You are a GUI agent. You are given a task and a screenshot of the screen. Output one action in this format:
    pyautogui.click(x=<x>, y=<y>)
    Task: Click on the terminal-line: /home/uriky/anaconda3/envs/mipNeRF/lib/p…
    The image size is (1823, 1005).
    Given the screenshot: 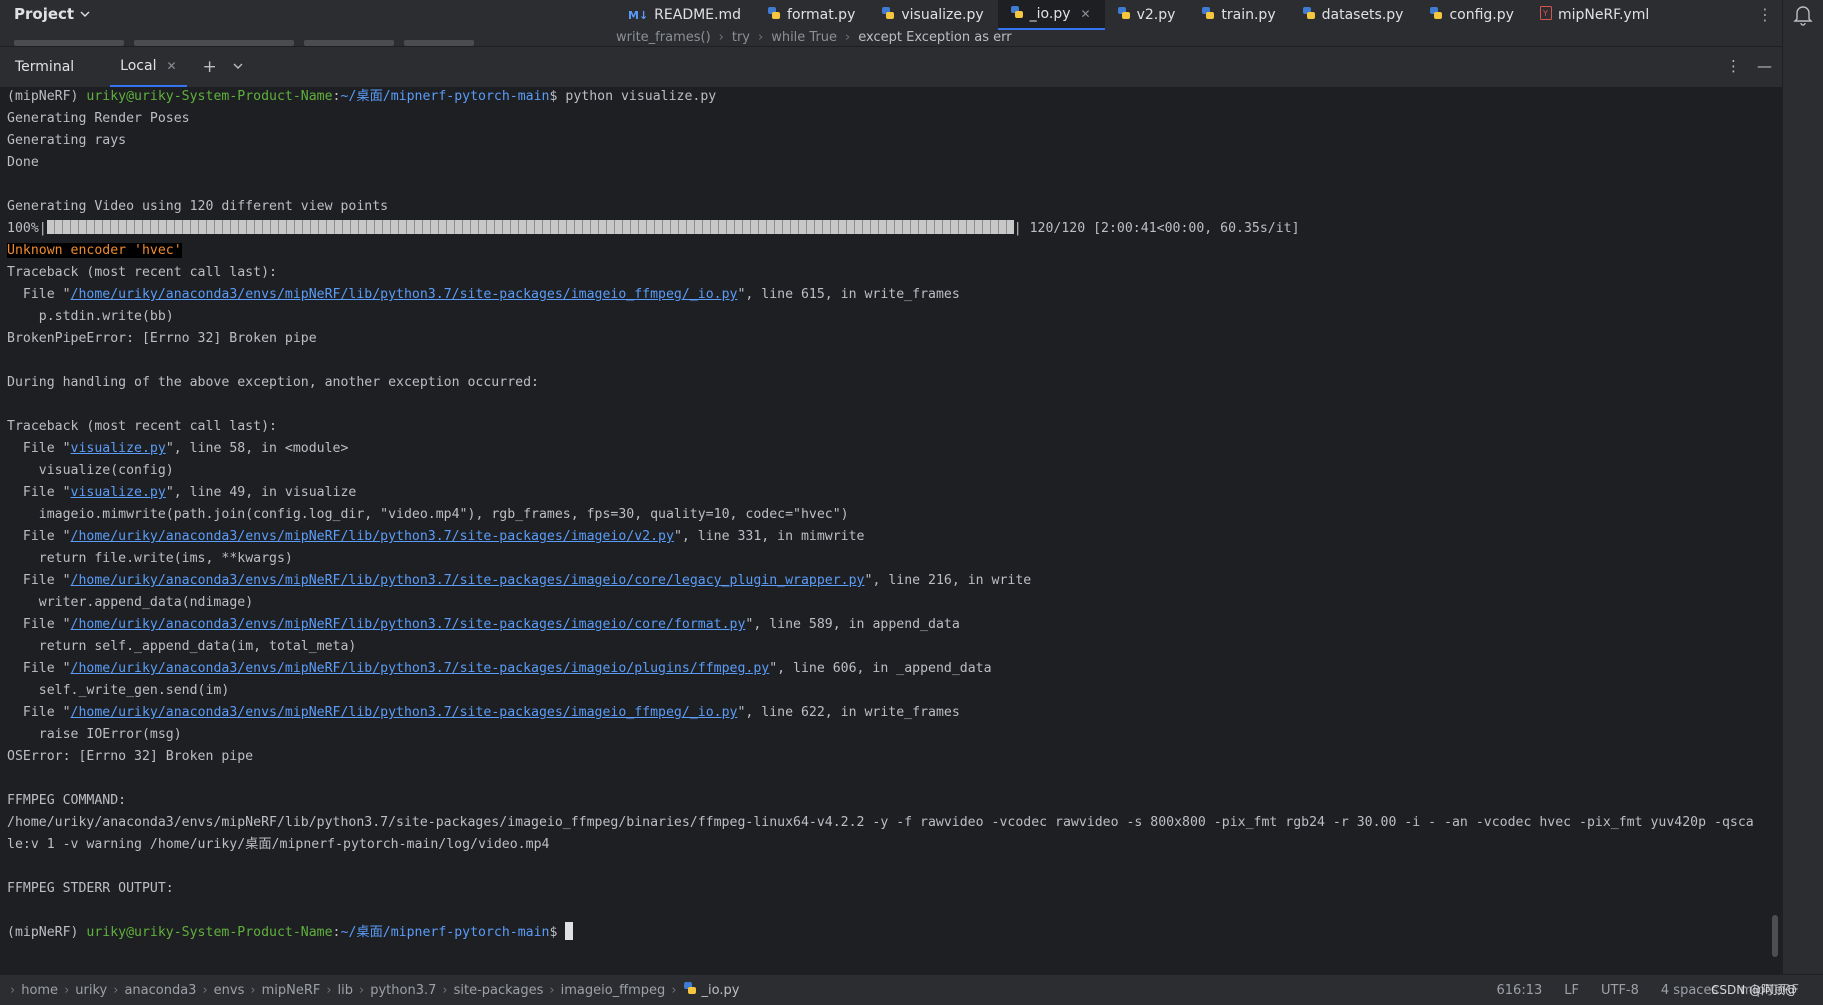 What is the action you would take?
    pyautogui.click(x=880, y=822)
    